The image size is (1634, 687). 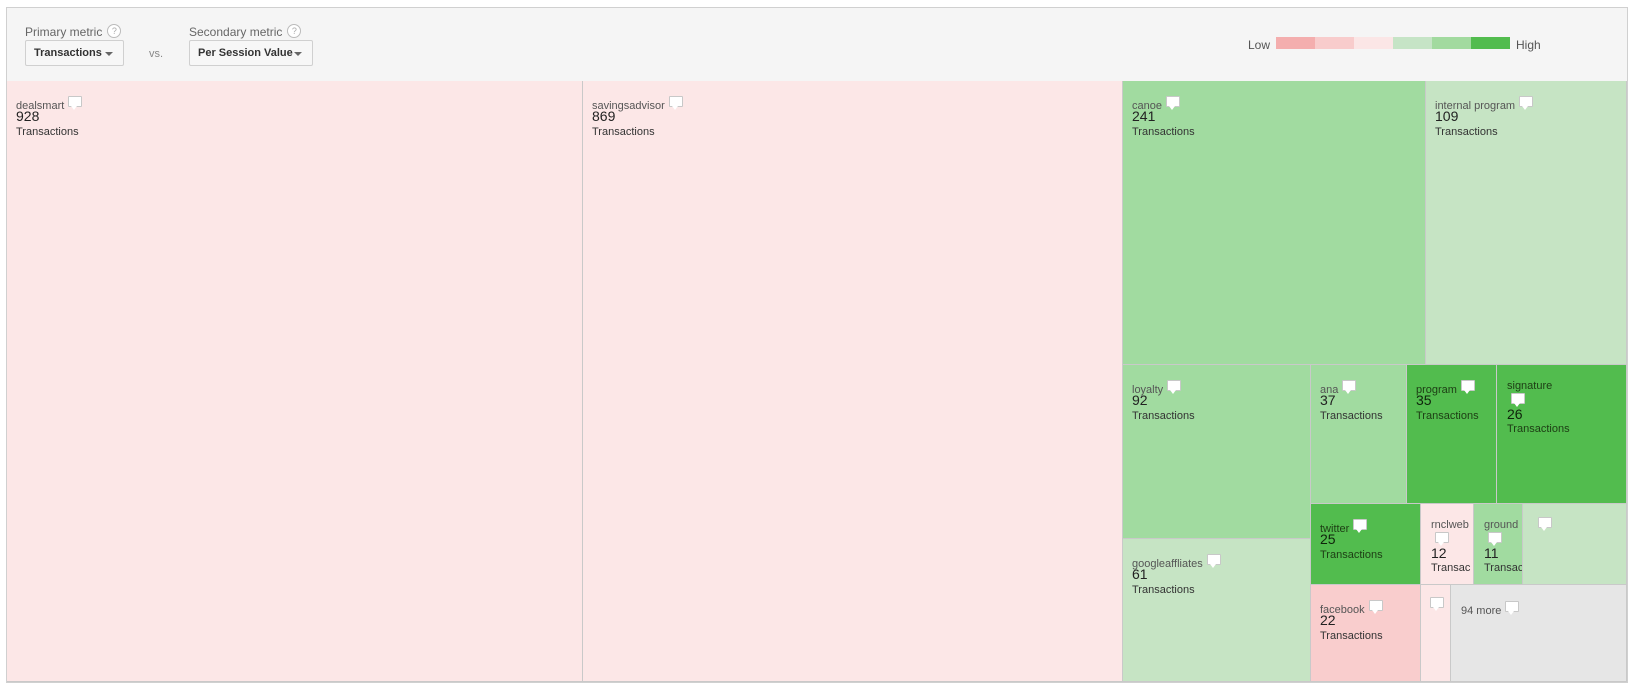 What do you see at coordinates (1501, 525) in the screenshot?
I see `cell-name: ground` at bounding box center [1501, 525].